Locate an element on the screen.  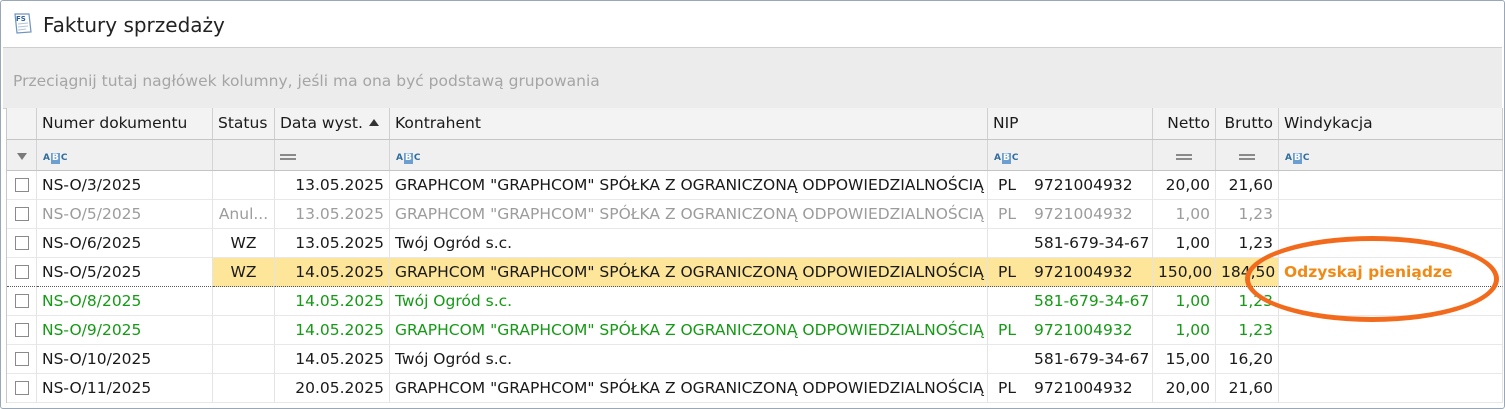
column-header-status: Status is located at coordinates (244, 123).